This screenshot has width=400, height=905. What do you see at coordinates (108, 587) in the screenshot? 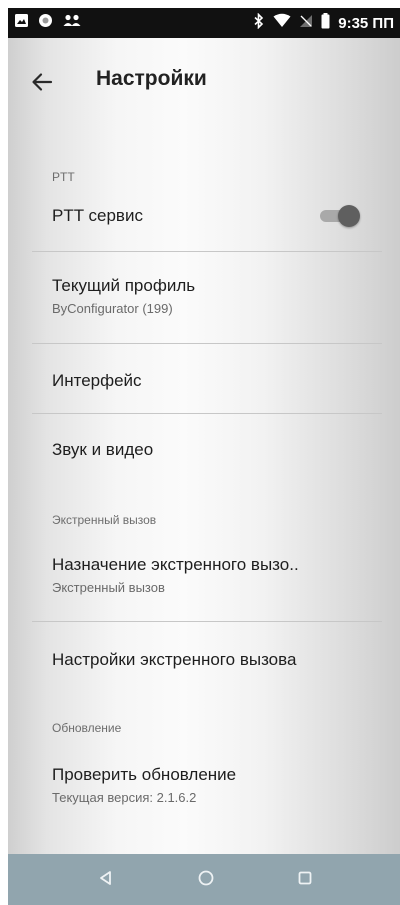
I see `pref-emergency-assignment-summary: Экстренный вызов` at bounding box center [108, 587].